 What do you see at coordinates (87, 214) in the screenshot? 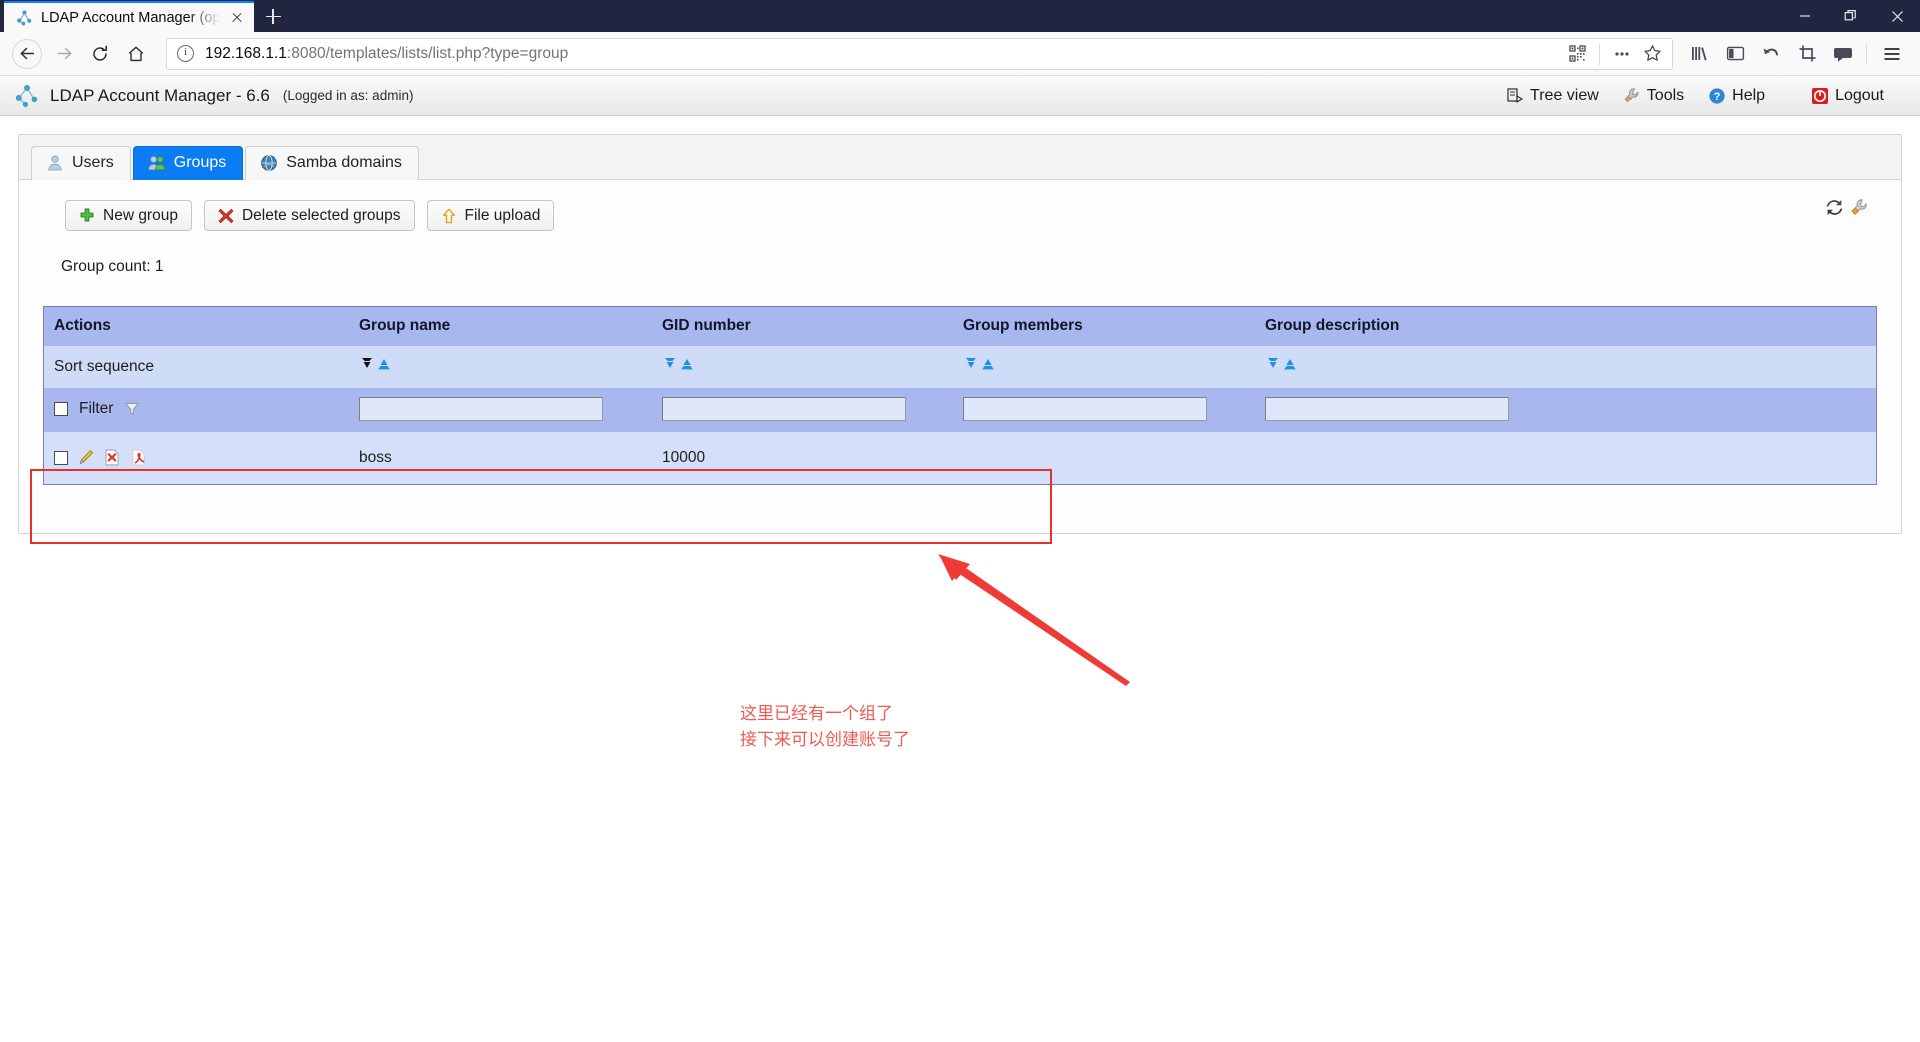
I see `plus-icon` at bounding box center [87, 214].